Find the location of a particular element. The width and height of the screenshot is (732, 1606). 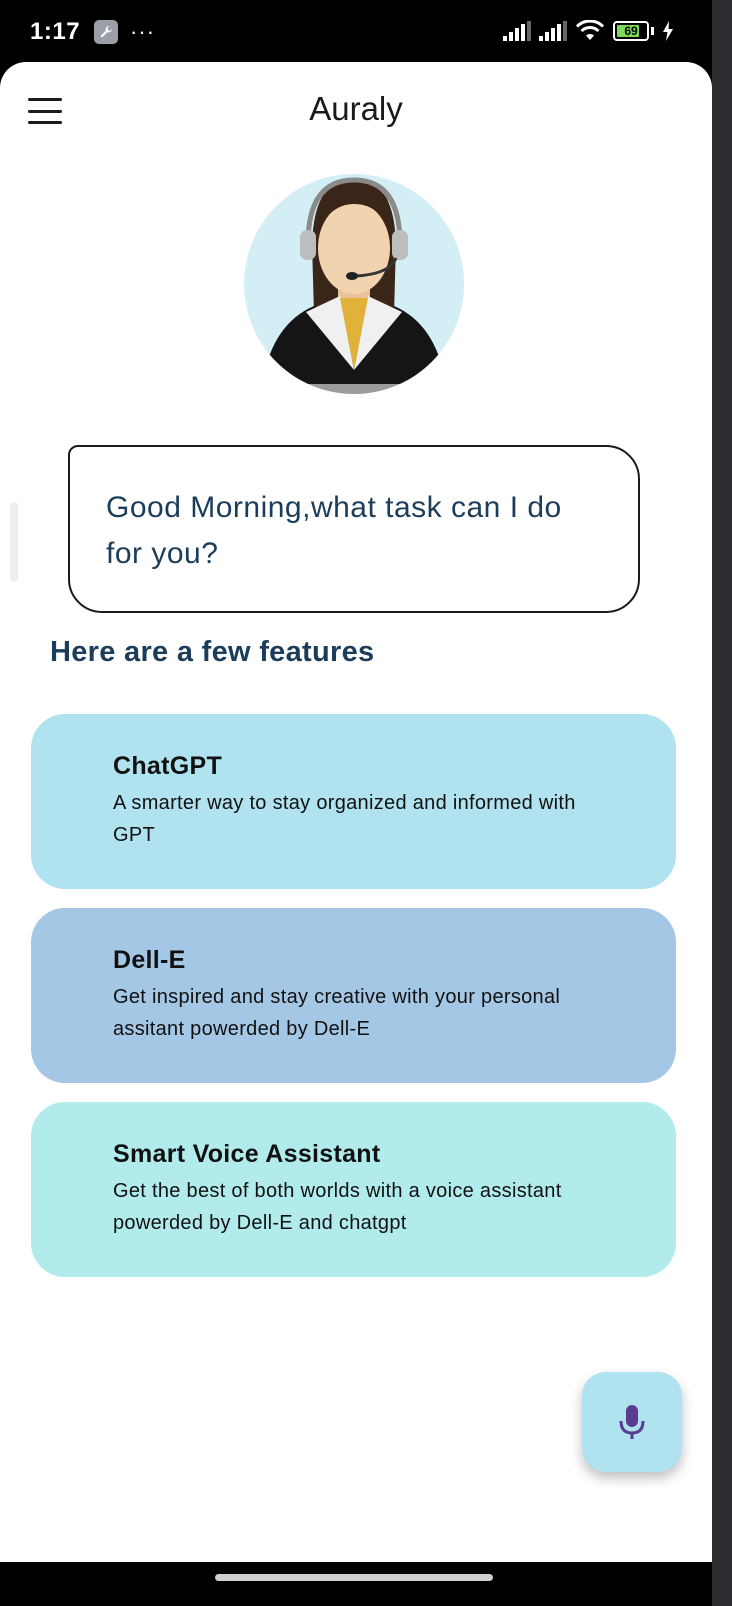

wifi-icon is located at coordinates (590, 30).